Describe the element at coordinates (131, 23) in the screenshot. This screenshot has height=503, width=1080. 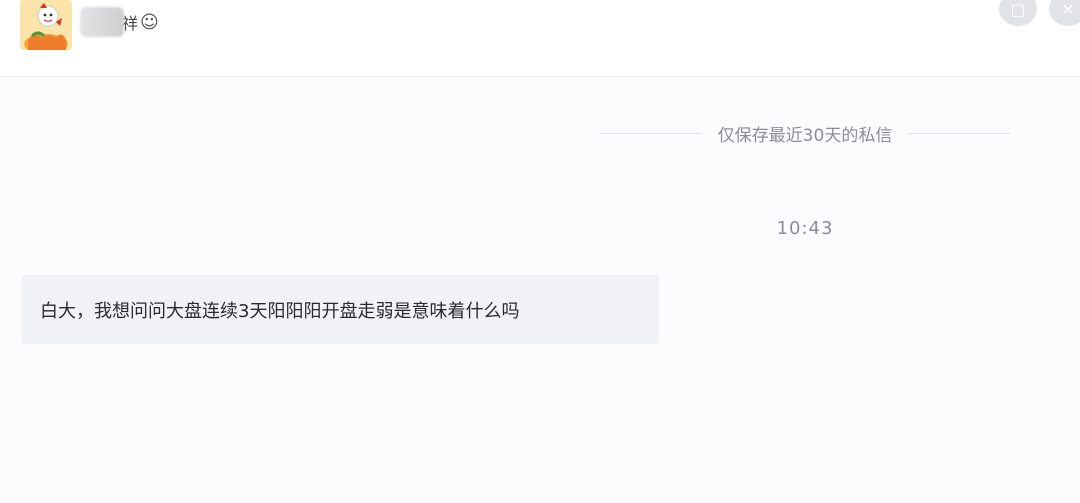
I see `contact-name-text: 祥` at that location.